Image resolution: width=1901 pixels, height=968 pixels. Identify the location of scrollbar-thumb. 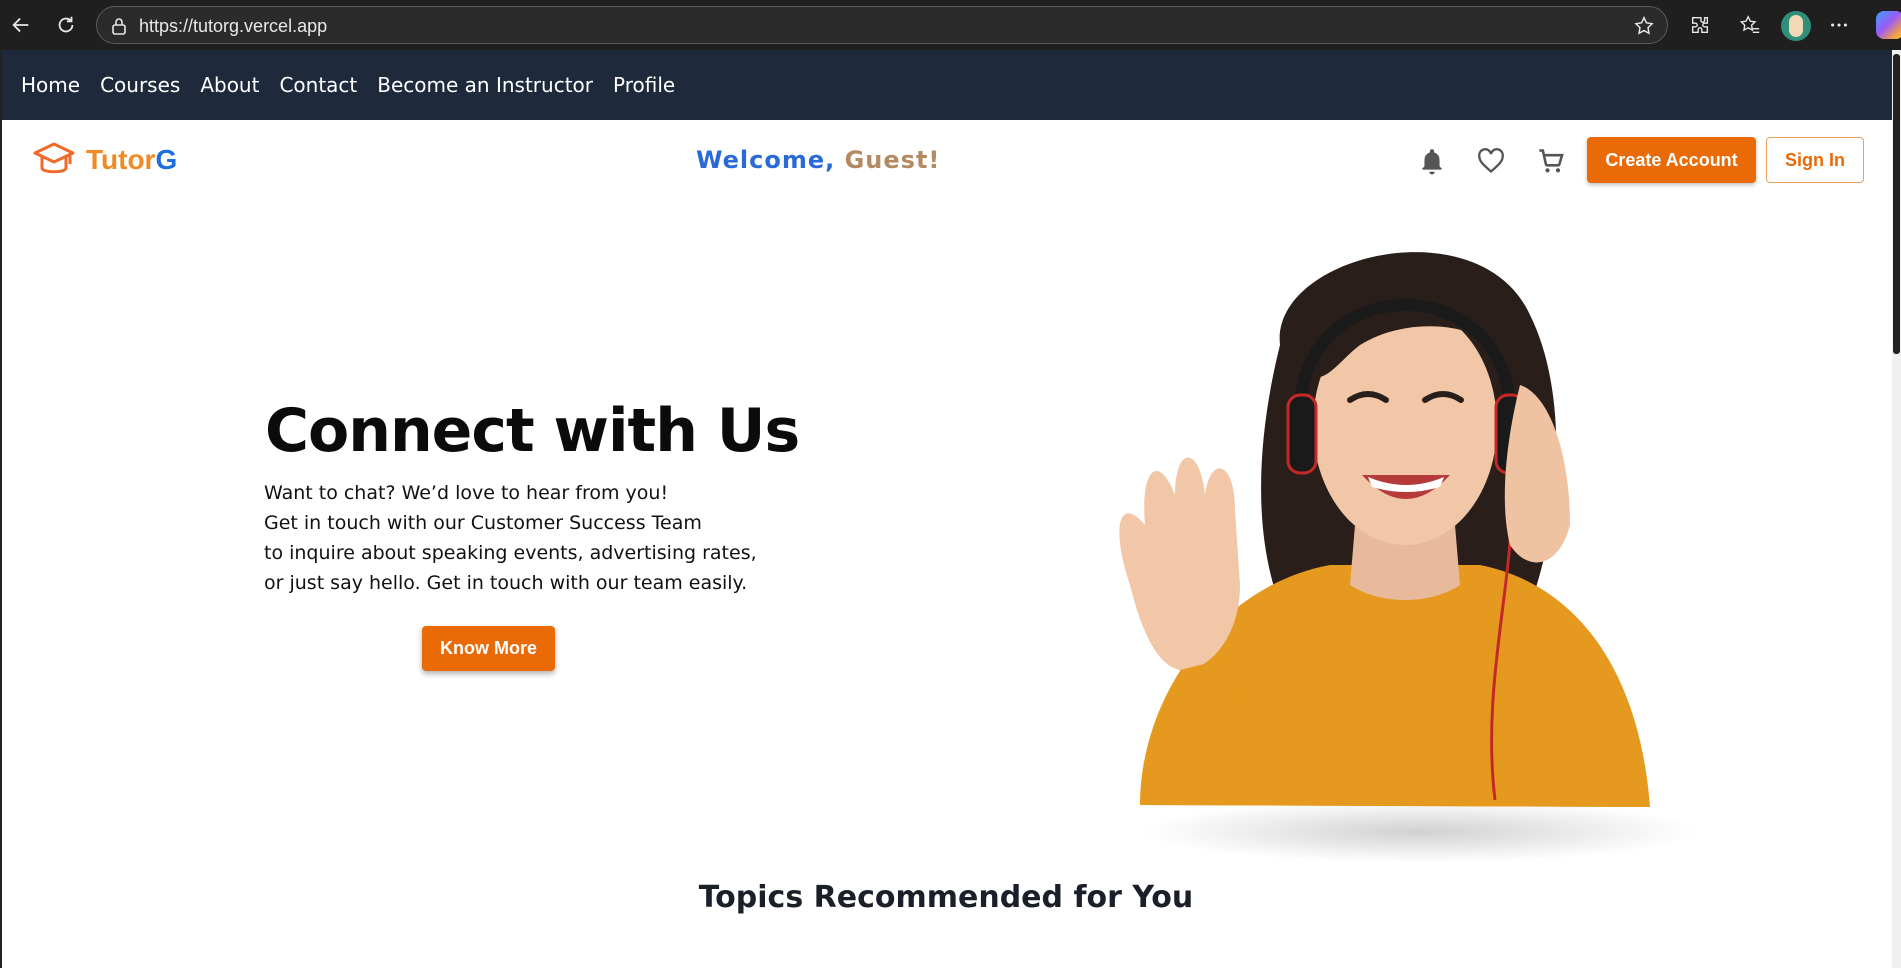
(1896, 204).